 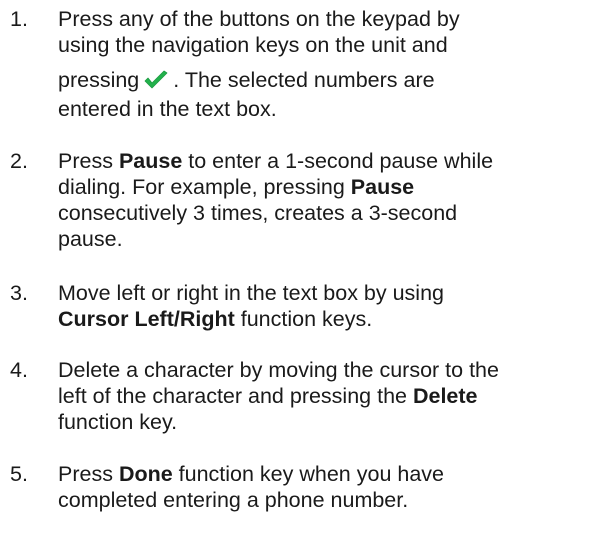 What do you see at coordinates (235, 396) in the screenshot?
I see `text-fragment: left of the character and pressing the` at bounding box center [235, 396].